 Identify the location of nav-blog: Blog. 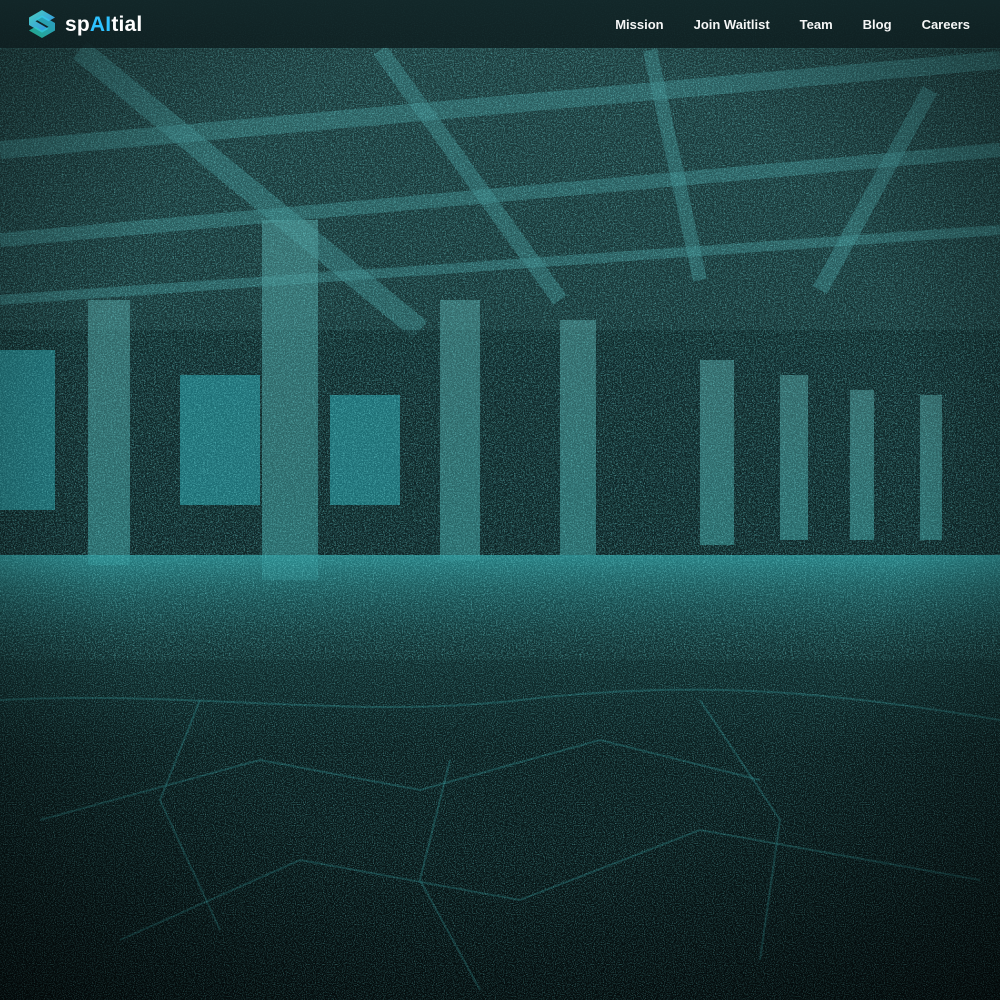
(877, 24).